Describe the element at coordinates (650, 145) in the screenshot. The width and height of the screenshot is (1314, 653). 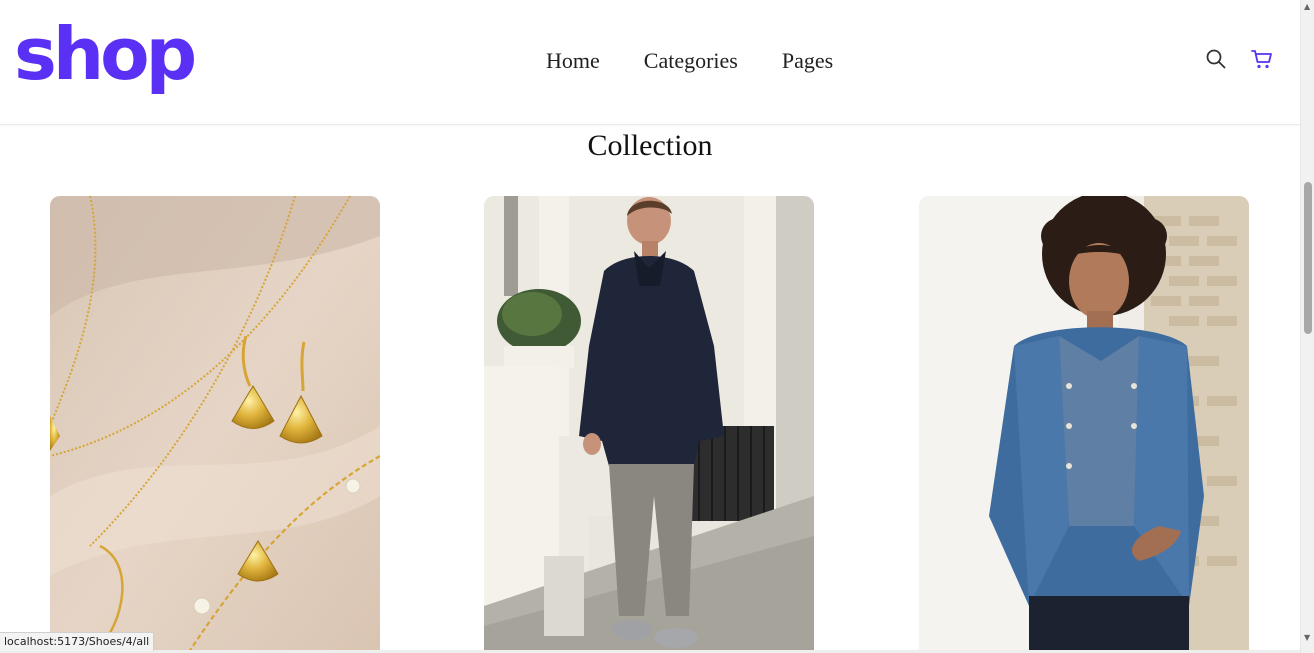
I see `collection-title: Collection` at that location.